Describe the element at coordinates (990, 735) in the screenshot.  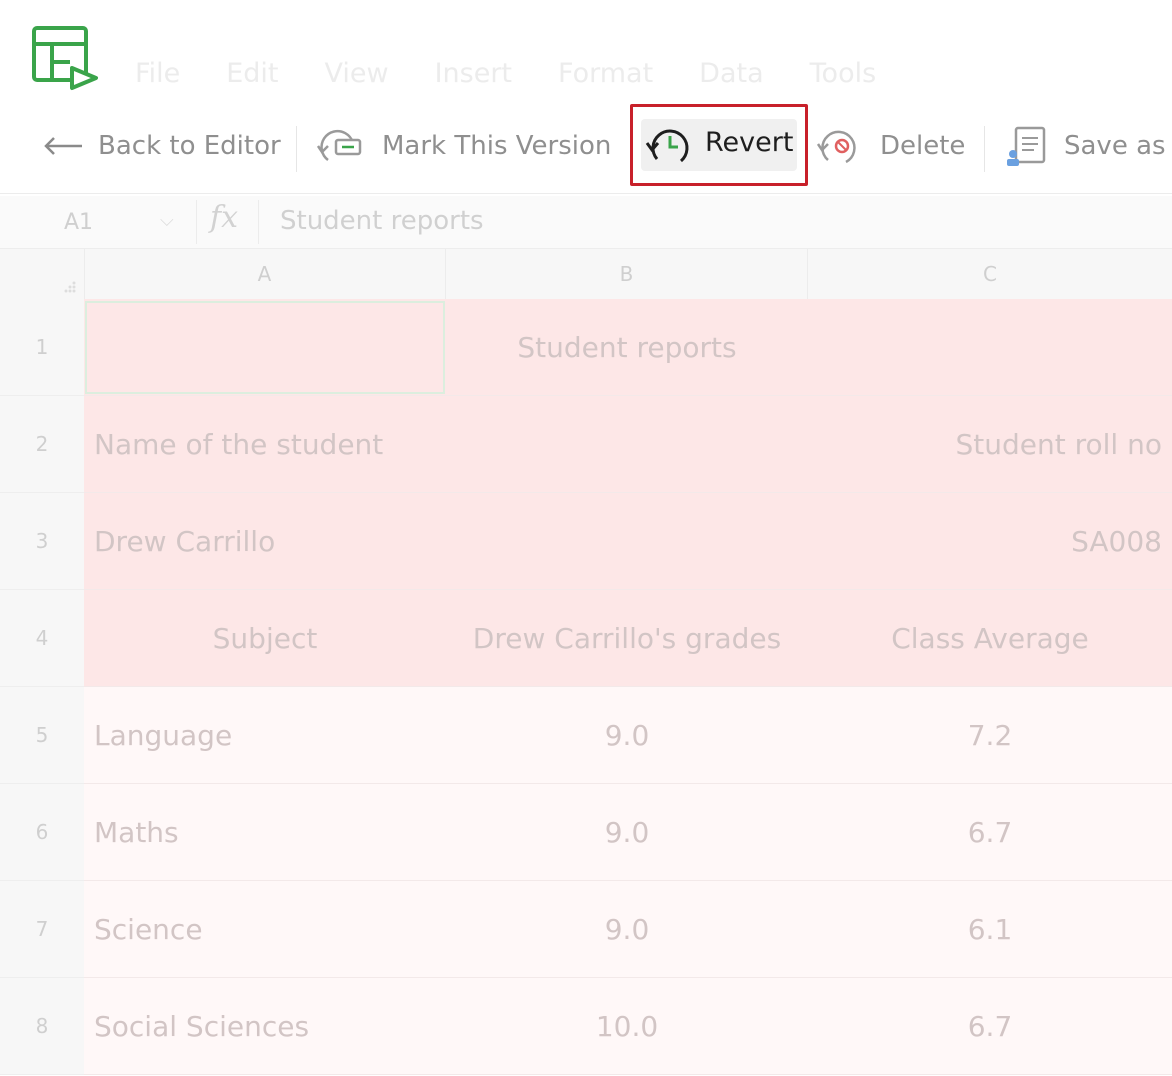
I see `cell-c5: 7.2` at that location.